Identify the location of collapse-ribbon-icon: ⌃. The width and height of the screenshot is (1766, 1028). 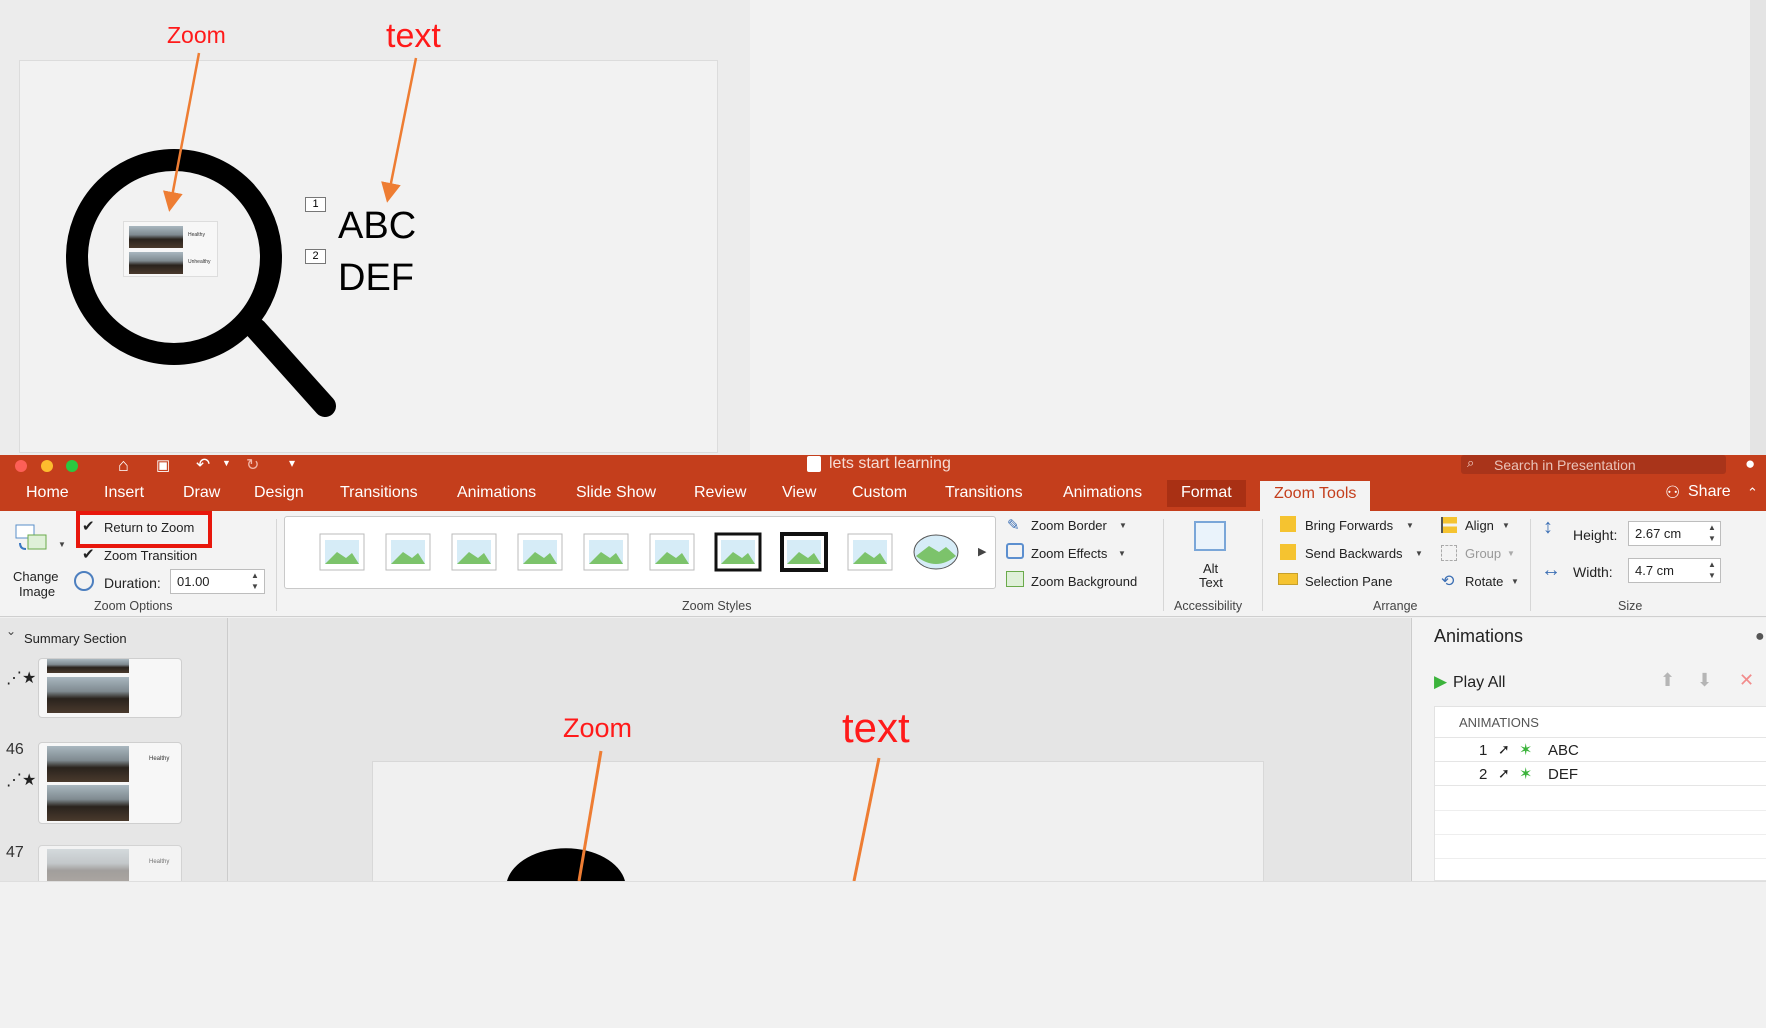
(1752, 493).